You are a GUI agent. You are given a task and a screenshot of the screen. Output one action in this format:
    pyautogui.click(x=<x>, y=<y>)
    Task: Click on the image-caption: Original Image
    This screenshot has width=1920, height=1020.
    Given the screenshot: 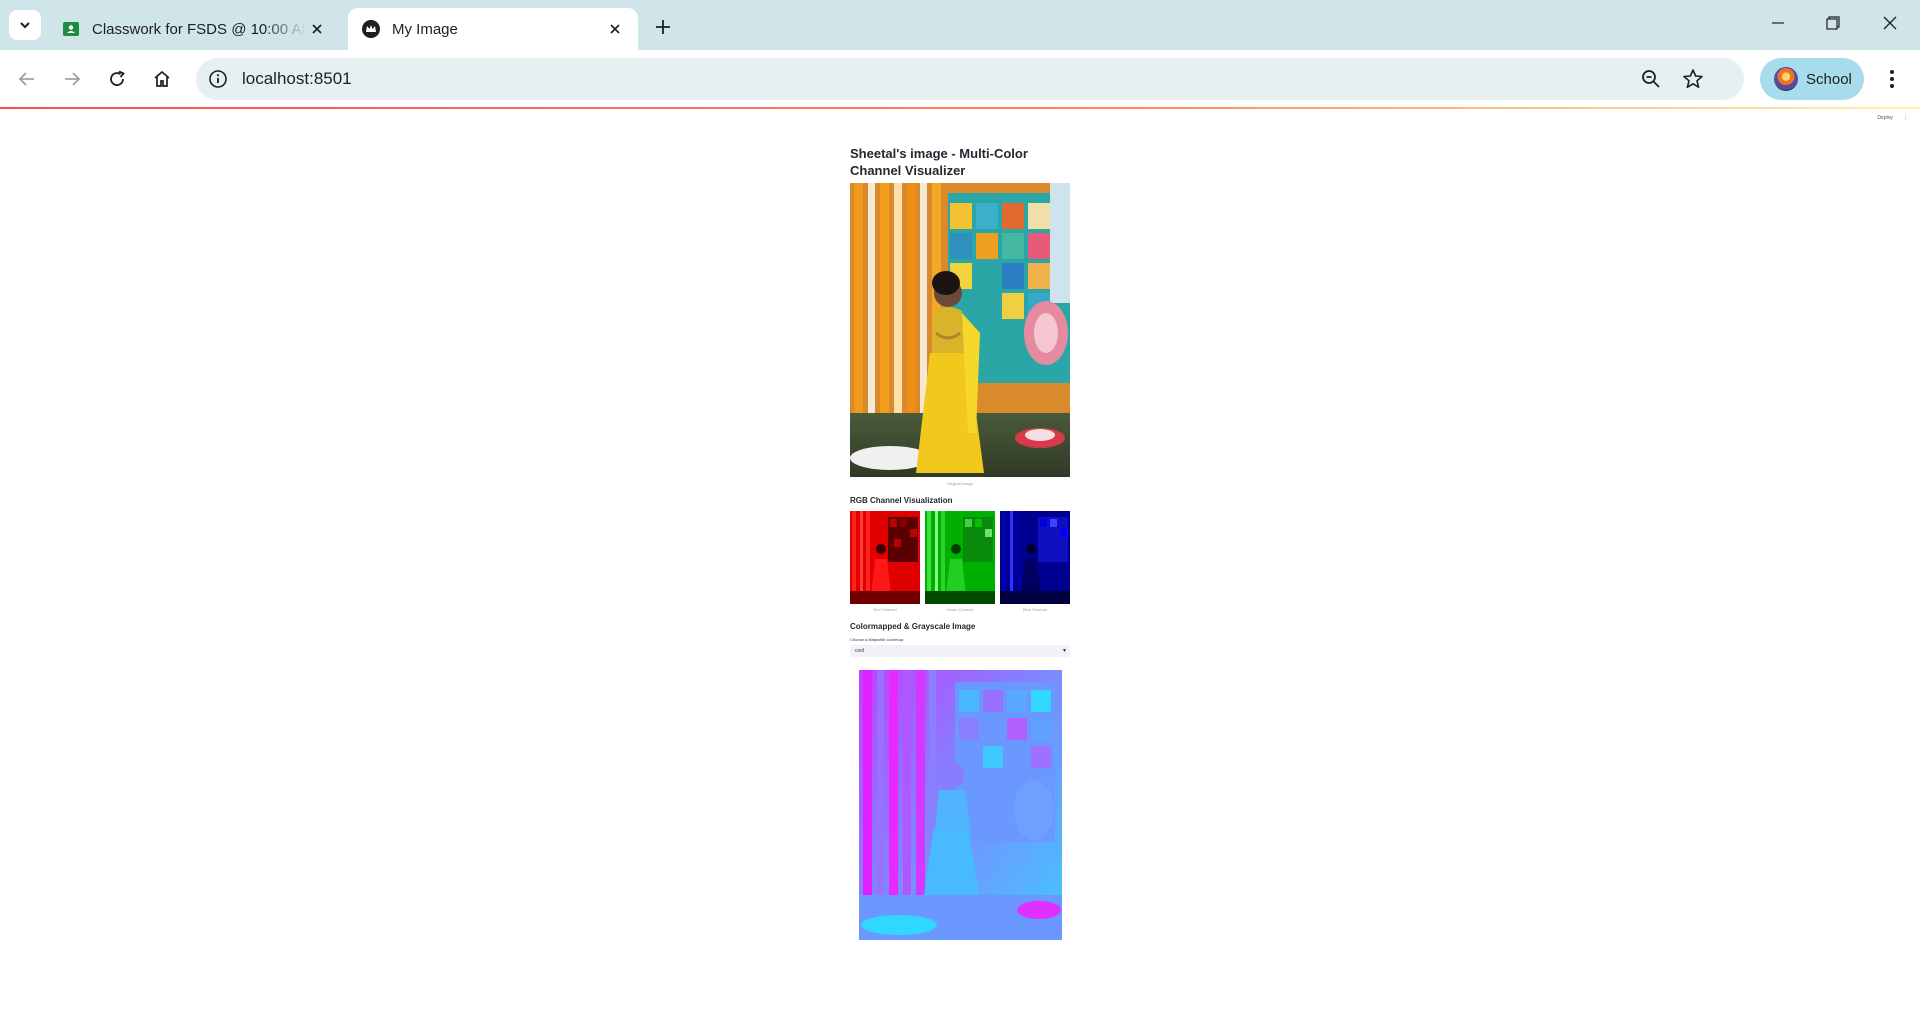 What is the action you would take?
    pyautogui.click(x=959, y=483)
    